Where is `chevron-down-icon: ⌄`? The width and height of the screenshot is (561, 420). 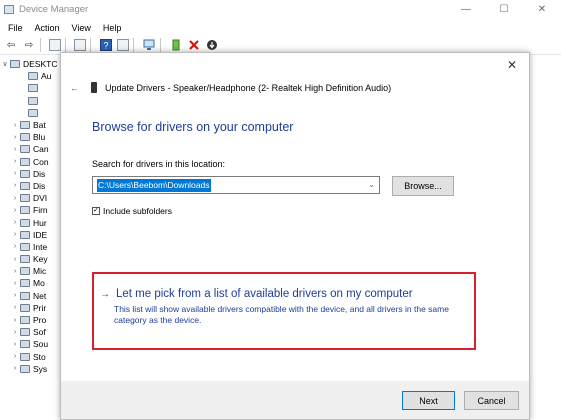
chevron-down-icon: ⌄ is located at coordinates (371, 184).